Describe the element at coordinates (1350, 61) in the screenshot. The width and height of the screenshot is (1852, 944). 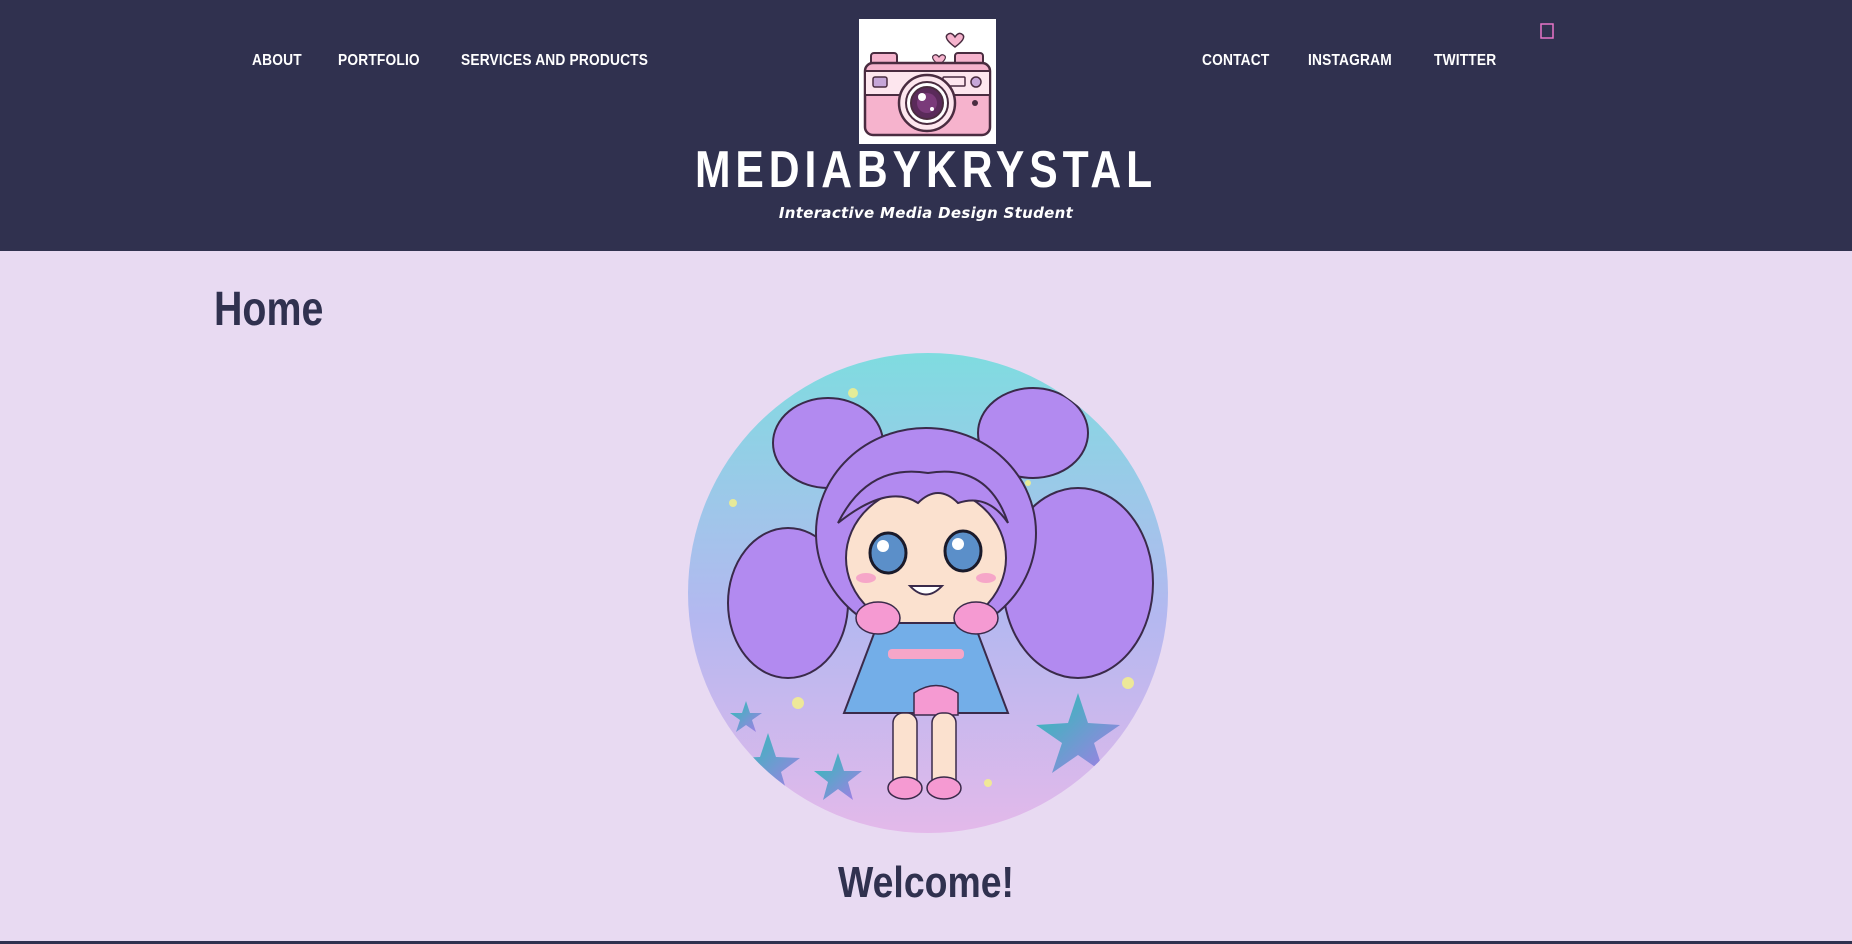
I see `nav-link-instagram: INSTAGRAM` at that location.